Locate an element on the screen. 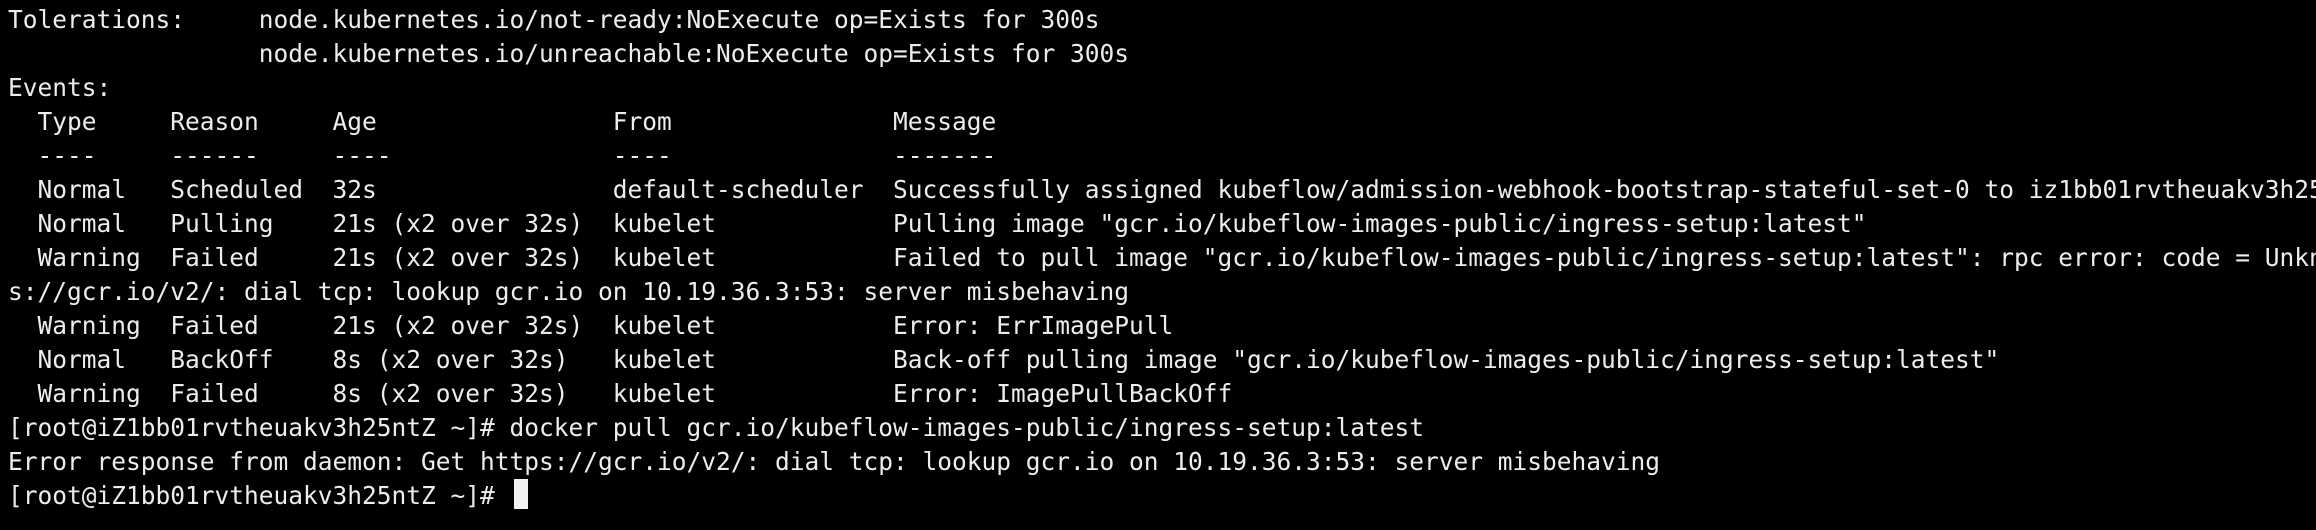 The width and height of the screenshot is (2316, 530). terminal-line: Events: is located at coordinates (60, 87).